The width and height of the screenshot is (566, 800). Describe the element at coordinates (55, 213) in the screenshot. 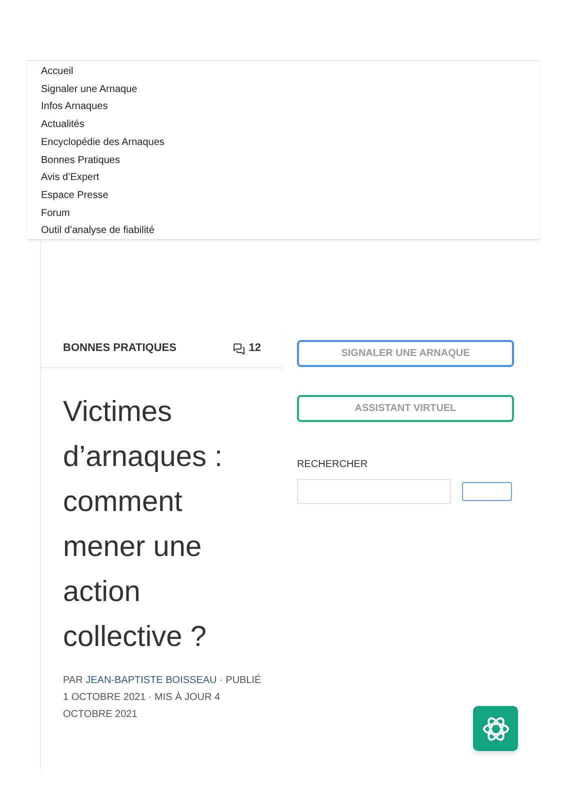

I see `menu-item: Forum` at that location.